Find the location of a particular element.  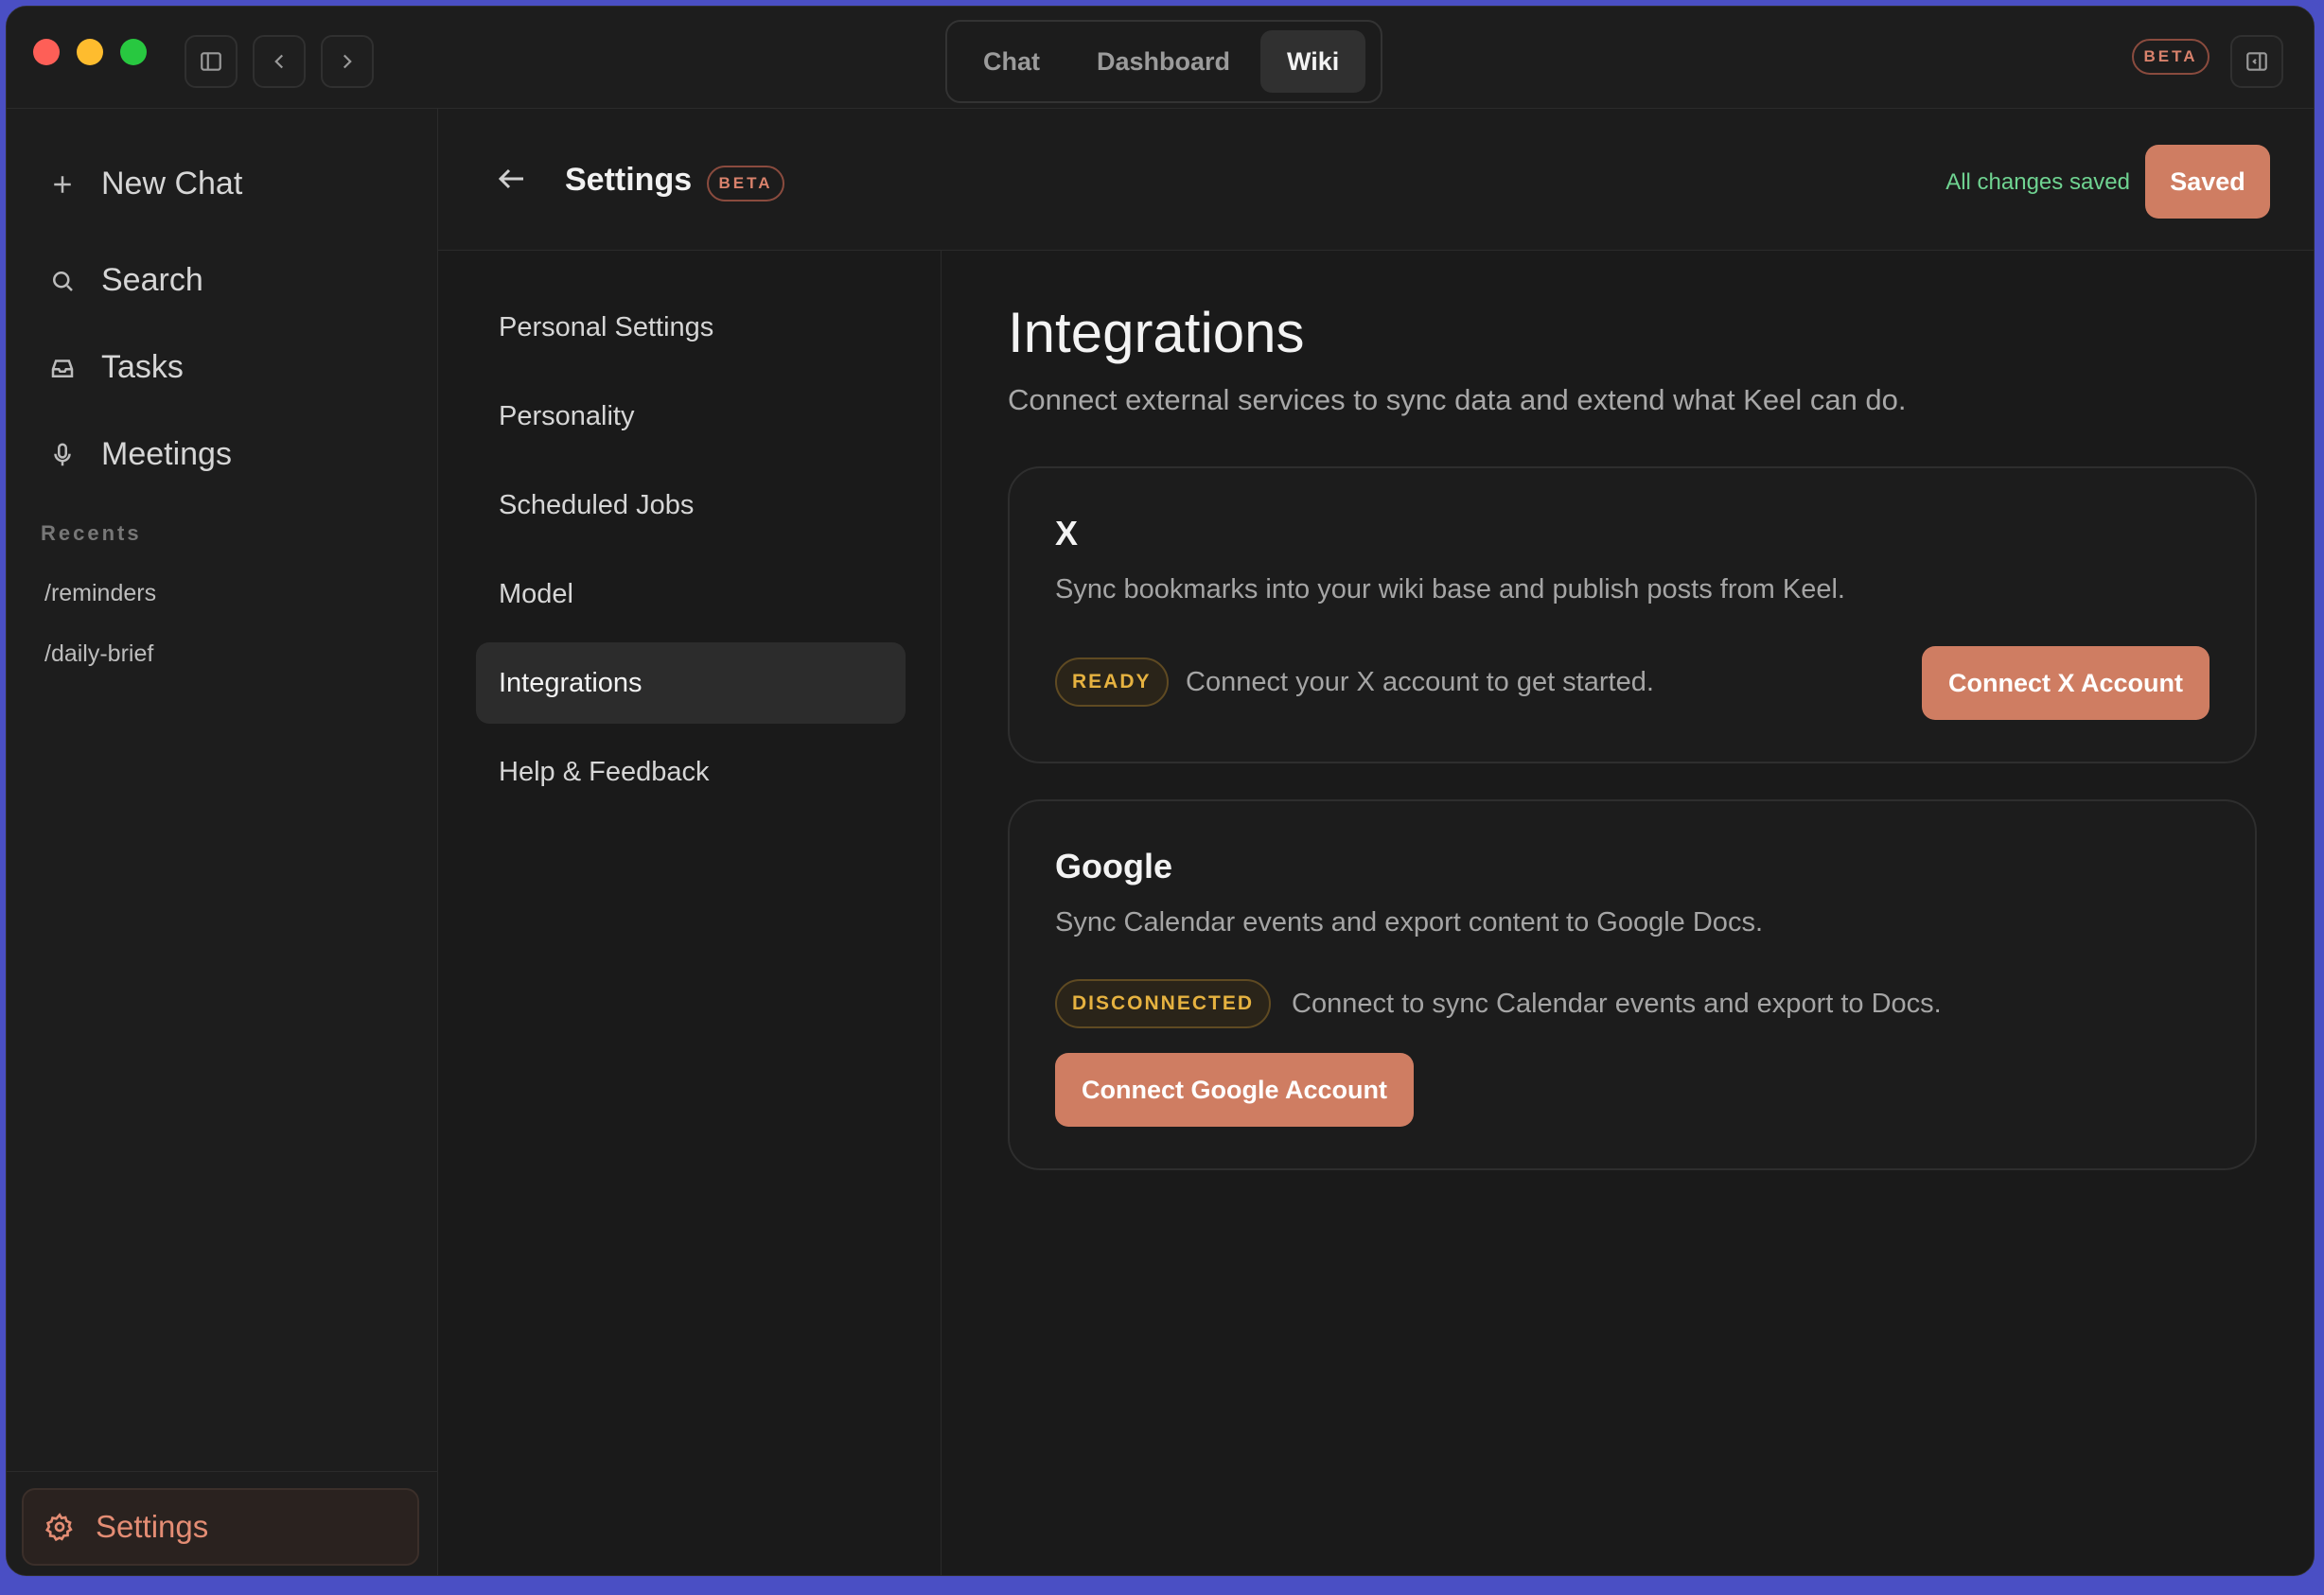

sidebar-icon is located at coordinates (211, 62).